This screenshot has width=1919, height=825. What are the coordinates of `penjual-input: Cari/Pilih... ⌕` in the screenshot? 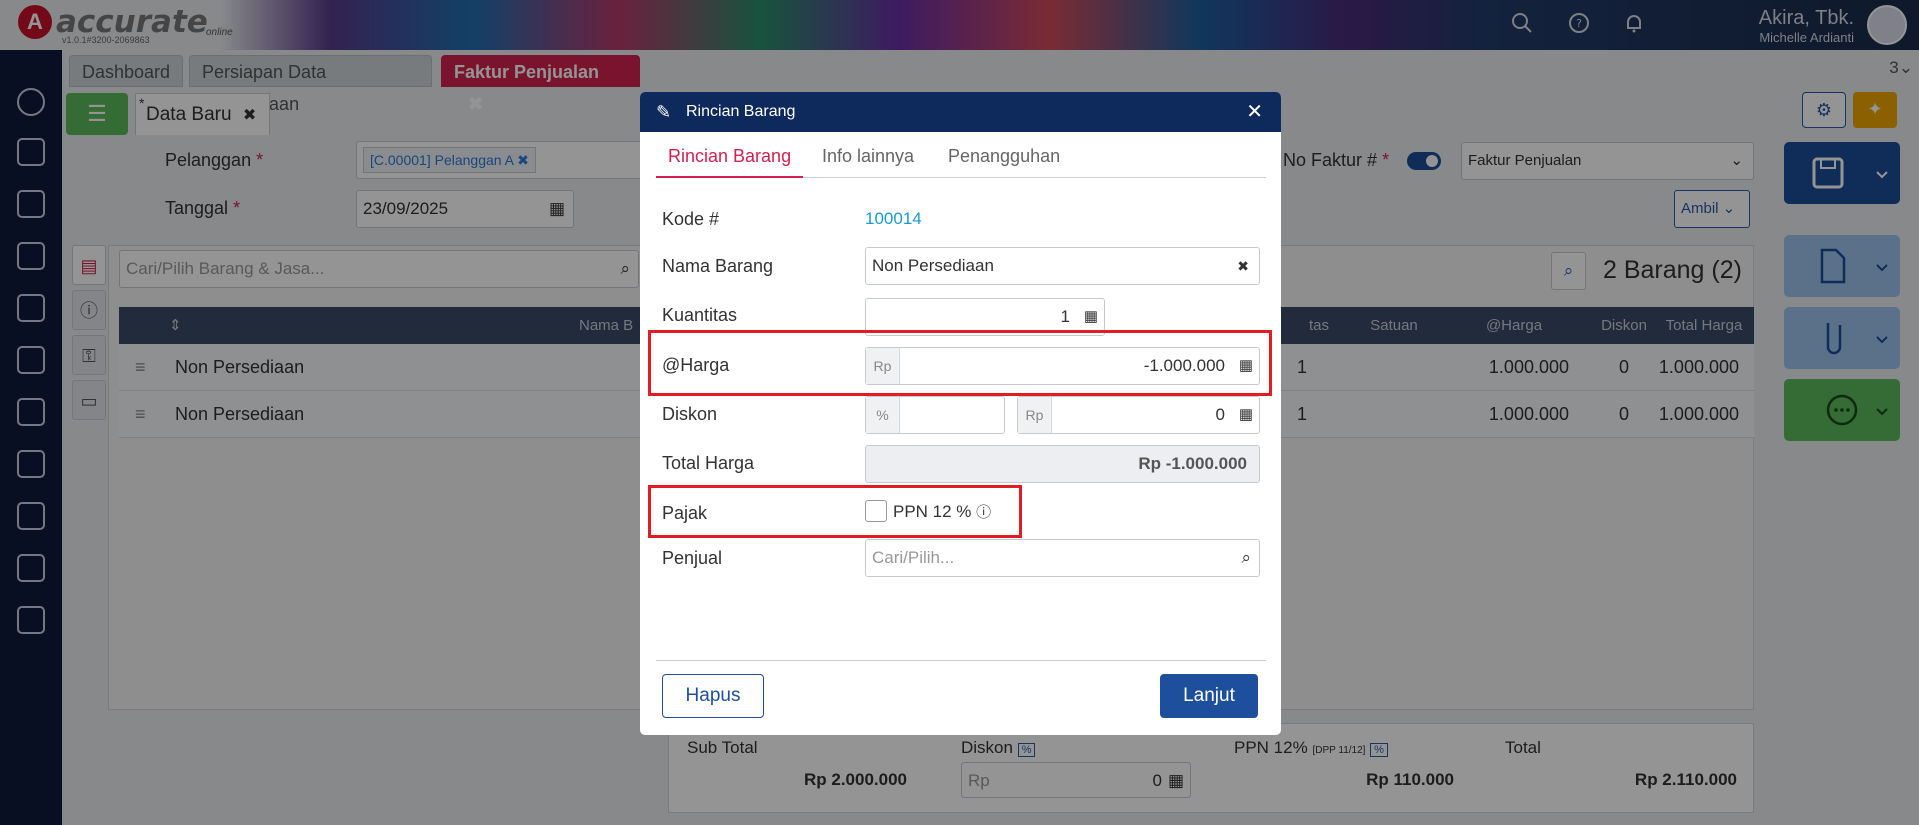 It's located at (1062, 558).